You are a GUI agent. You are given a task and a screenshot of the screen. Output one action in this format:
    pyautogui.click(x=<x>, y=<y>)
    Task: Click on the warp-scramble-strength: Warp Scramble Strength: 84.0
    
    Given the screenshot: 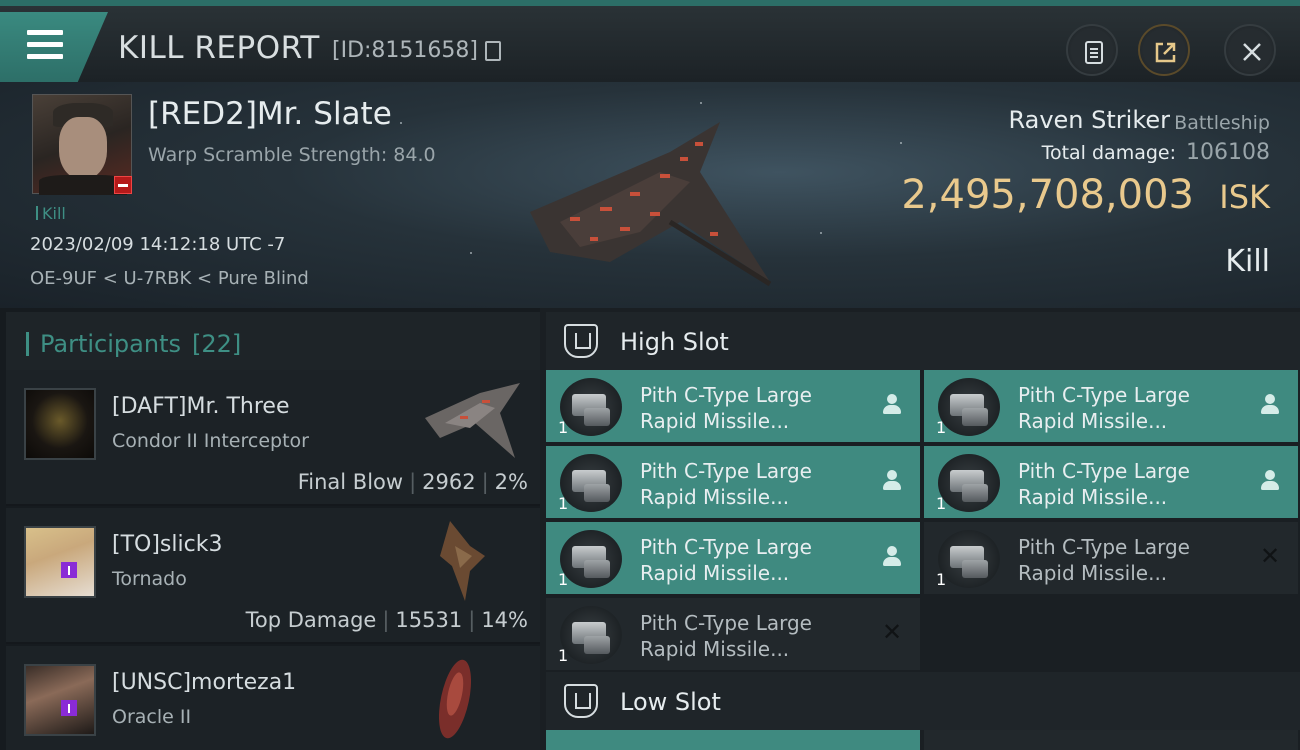 What is the action you would take?
    pyautogui.click(x=292, y=155)
    